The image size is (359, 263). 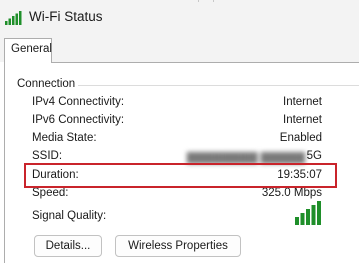 I want to click on signal-strength-icon, so click(x=308, y=213).